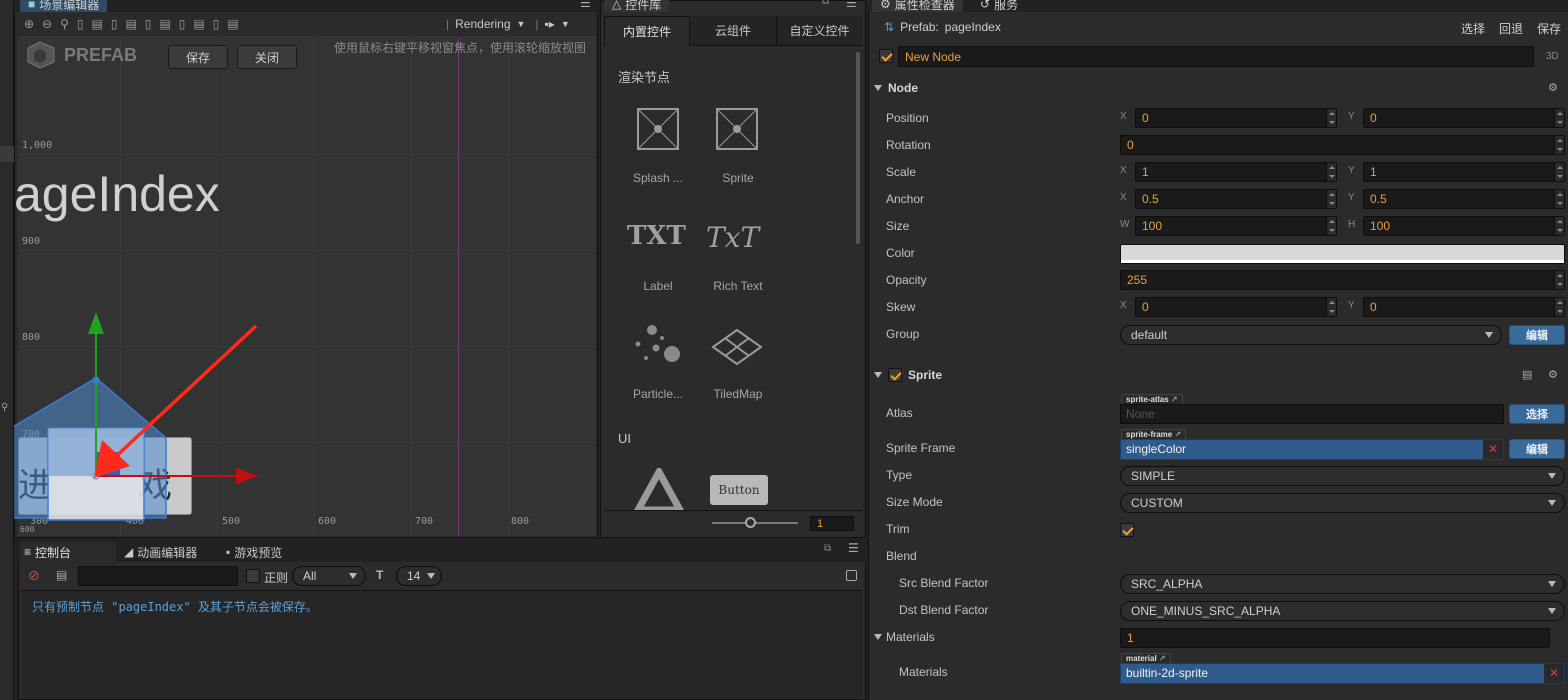  I want to click on prefab-save-button: 保存, so click(198, 57).